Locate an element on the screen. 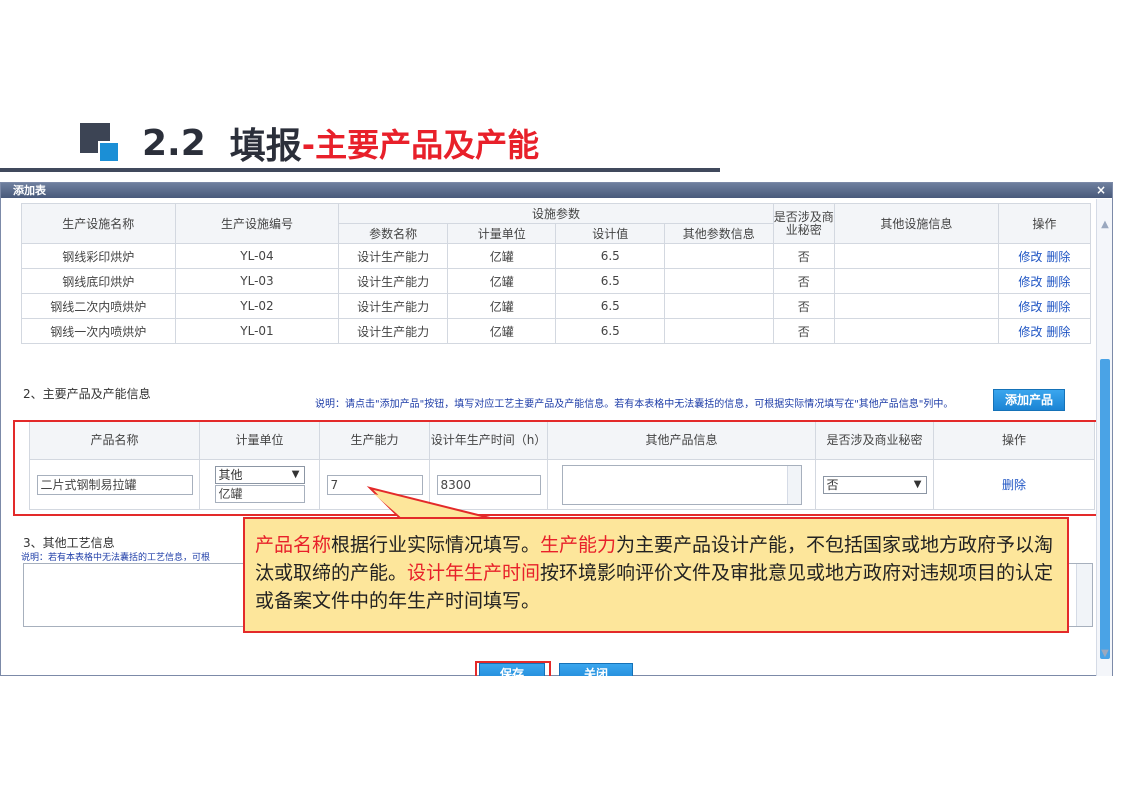  section3-label: 3、其他工艺信息 is located at coordinates (69, 543).